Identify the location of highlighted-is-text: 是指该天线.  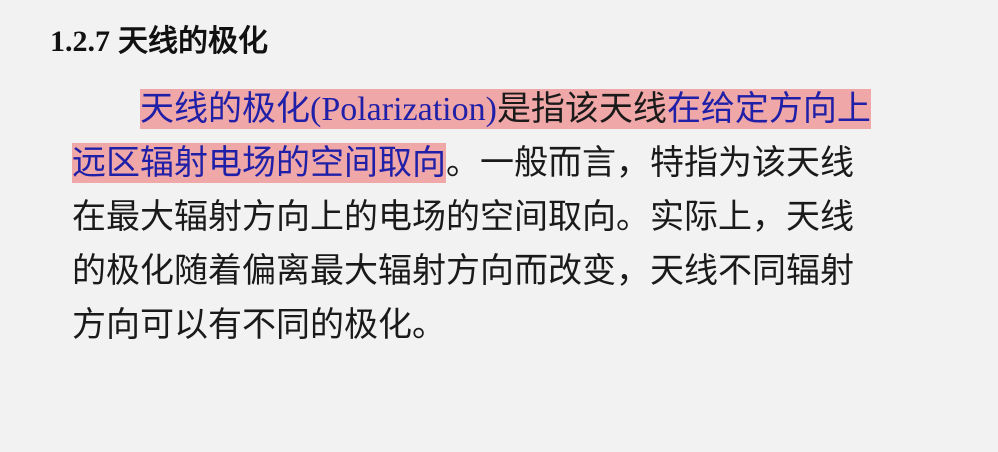
(581, 109).